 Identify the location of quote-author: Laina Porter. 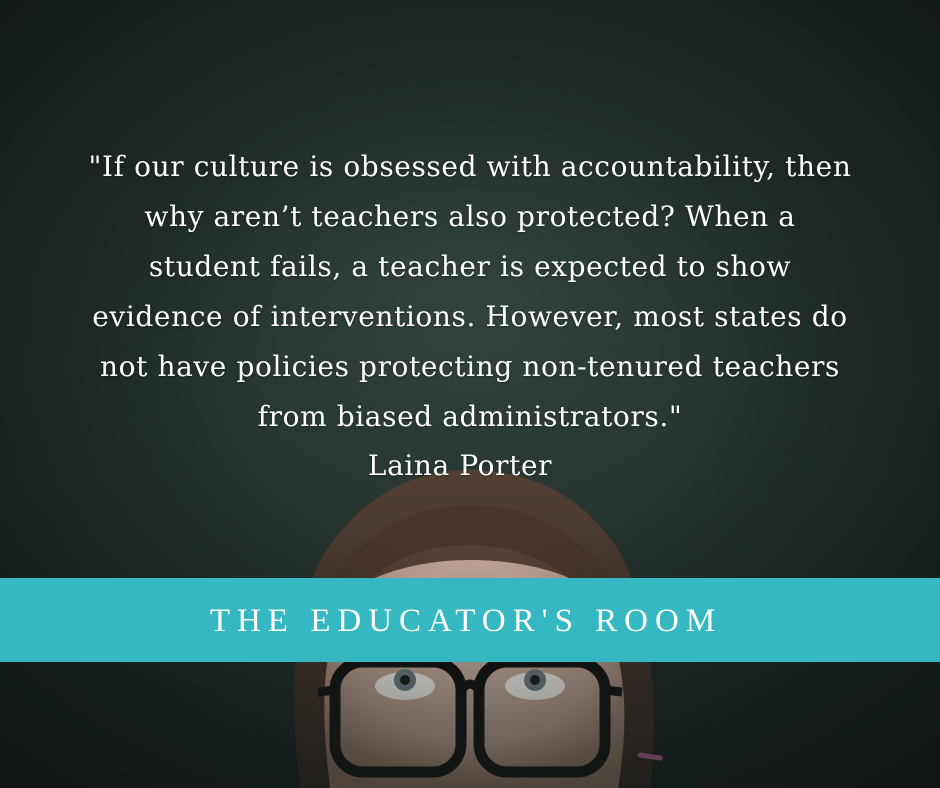
(460, 465).